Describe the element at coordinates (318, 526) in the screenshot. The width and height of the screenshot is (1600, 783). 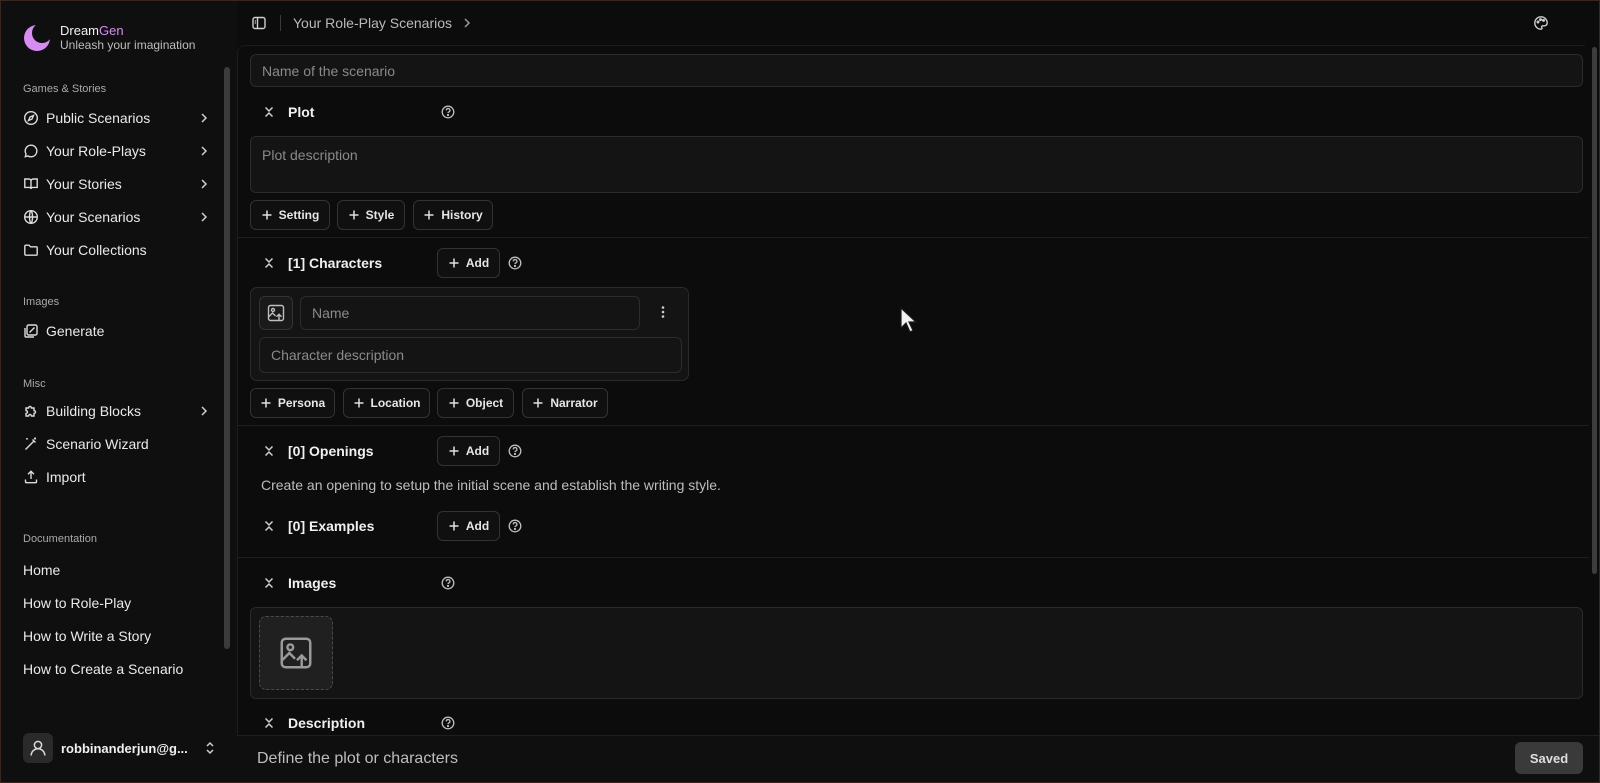
I see `section-examples: [0] Examples` at that location.